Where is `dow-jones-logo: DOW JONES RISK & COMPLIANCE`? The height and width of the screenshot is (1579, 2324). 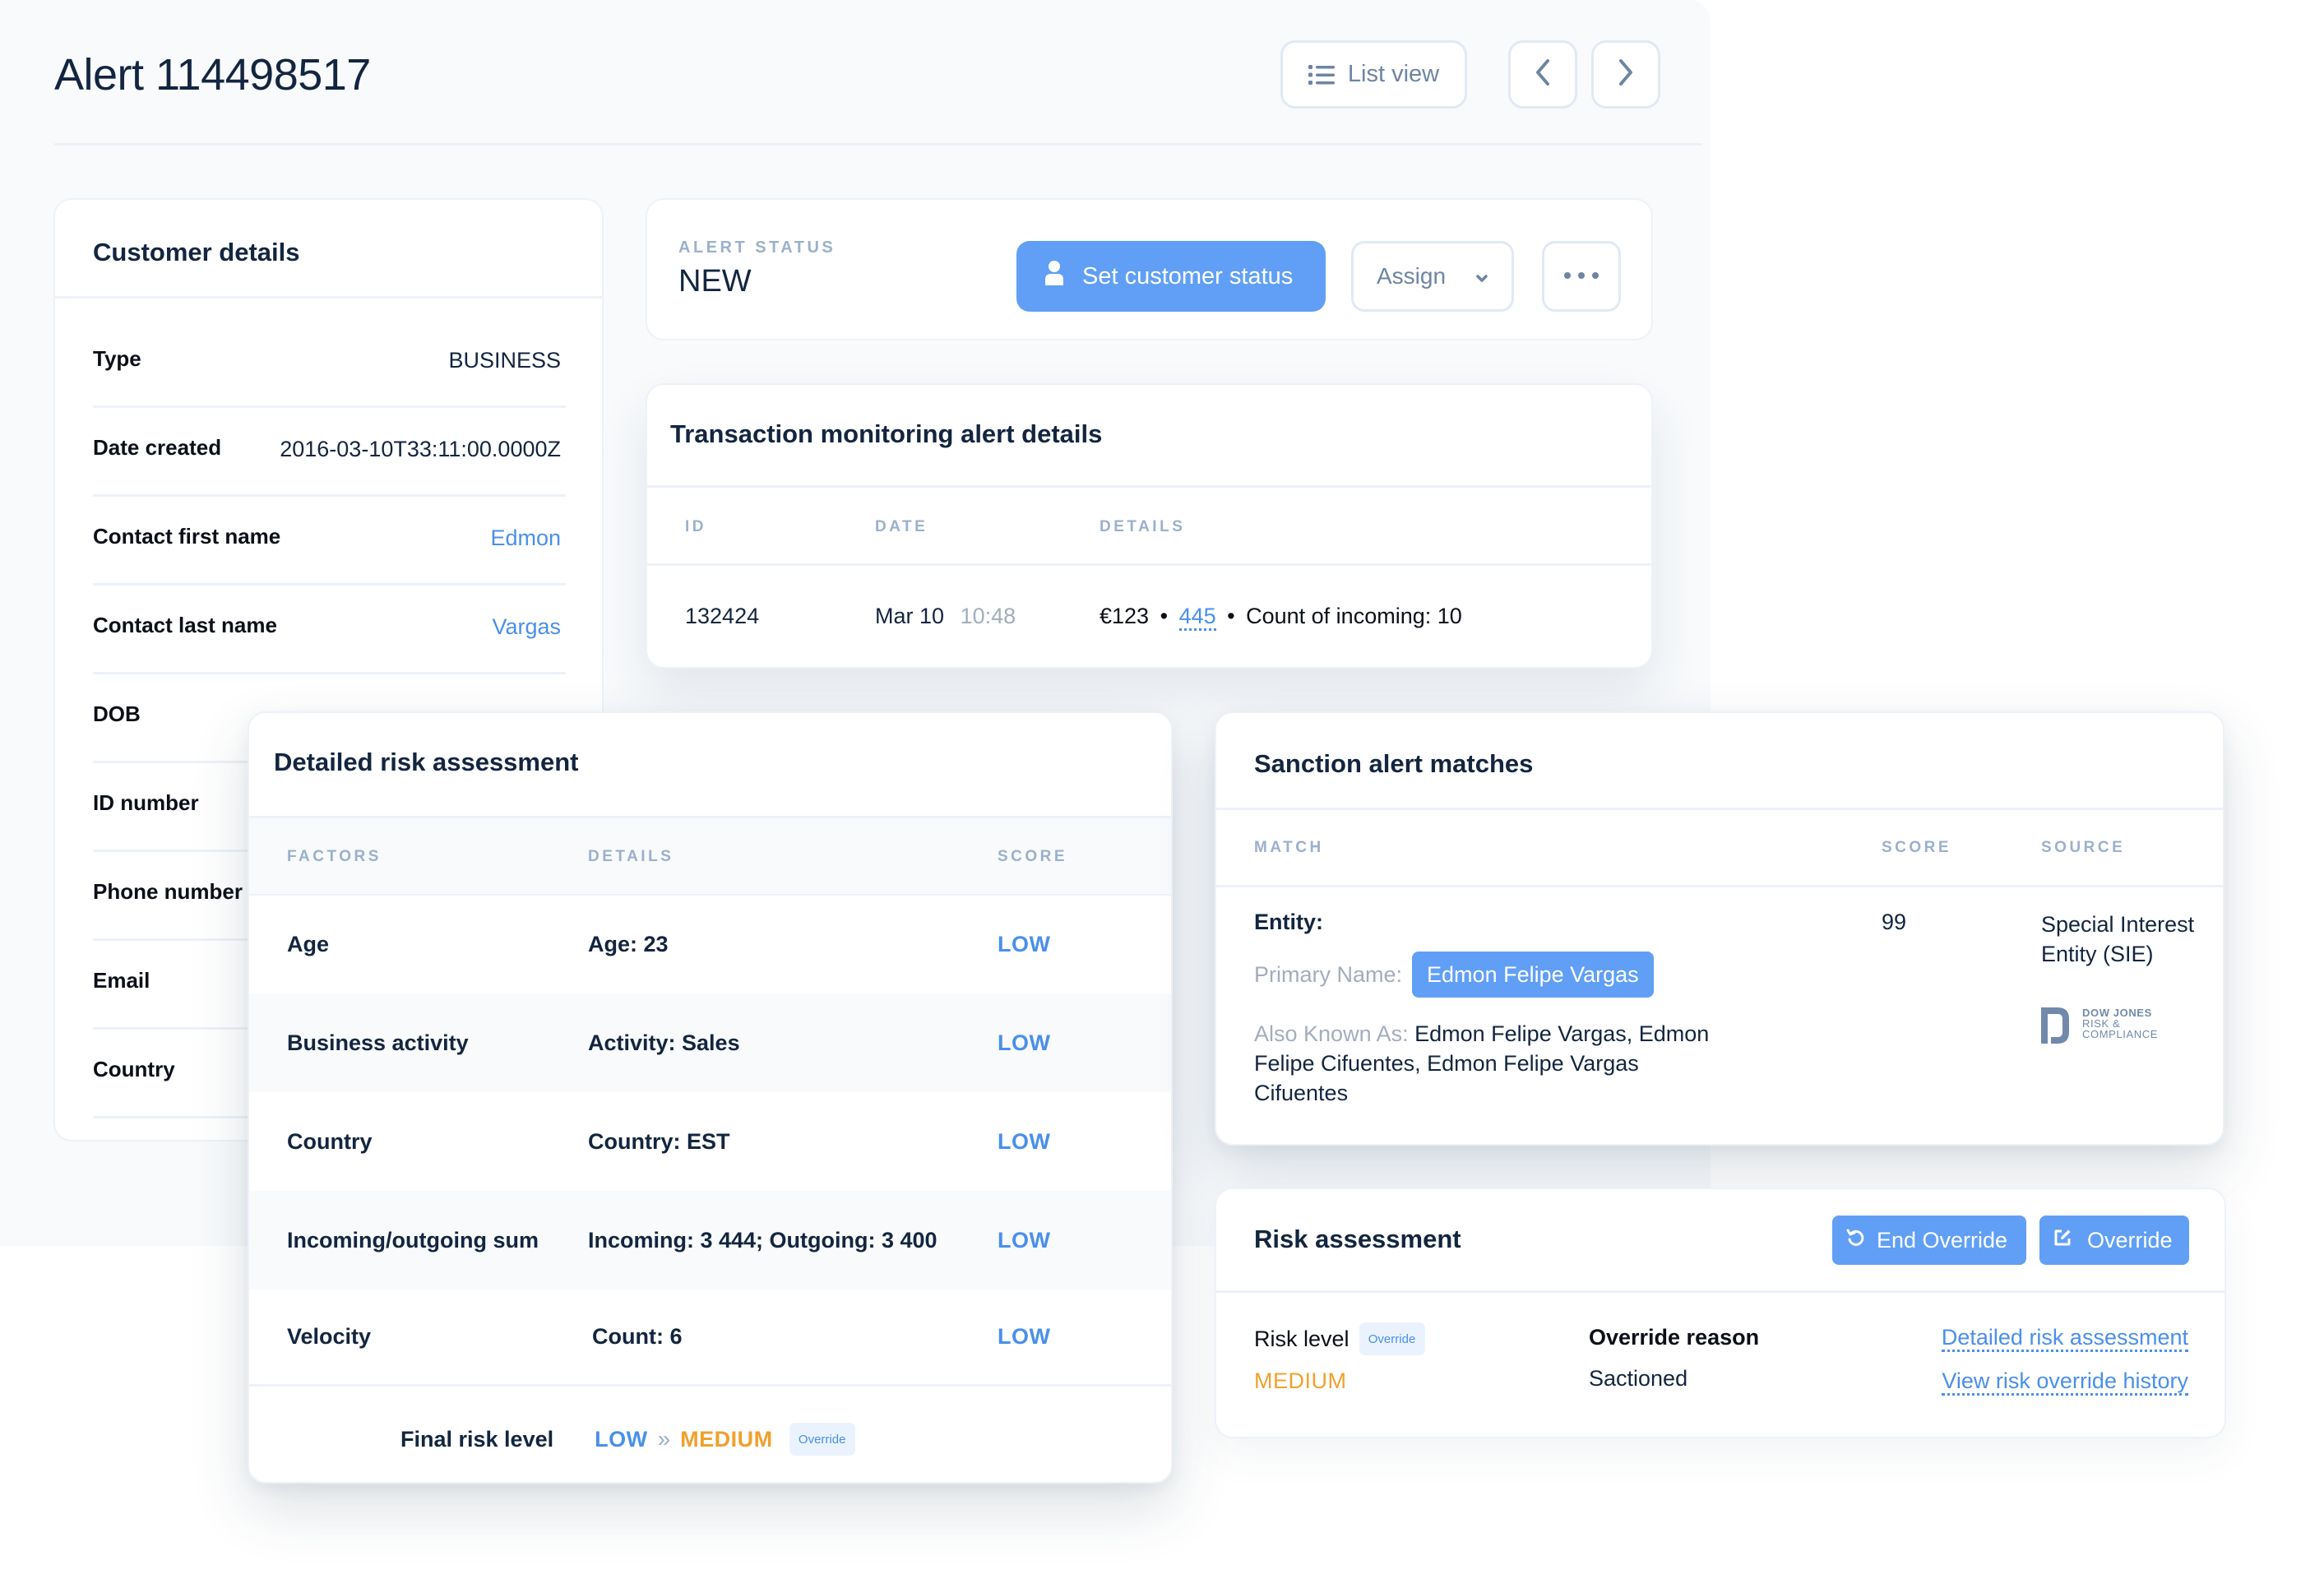
dow-jones-logo: DOW JONES RISK & COMPLIANCE is located at coordinates (2099, 1027).